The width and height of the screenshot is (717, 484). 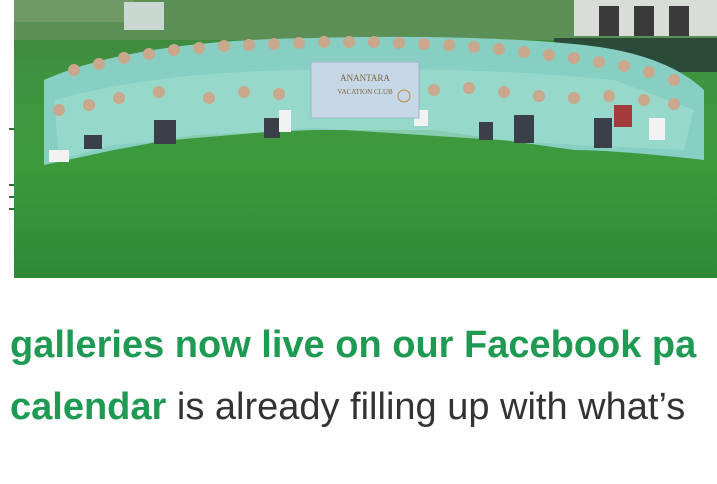 What do you see at coordinates (426, 407) in the screenshot?
I see `caption-text: is already filling up with what’s` at bounding box center [426, 407].